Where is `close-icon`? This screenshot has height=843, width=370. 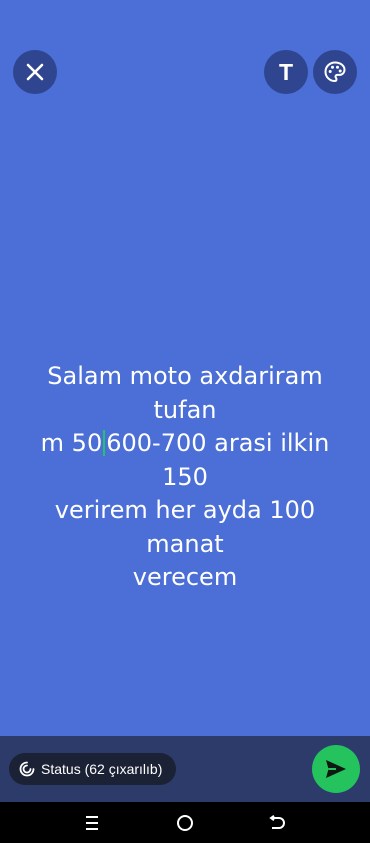
close-icon is located at coordinates (35, 72).